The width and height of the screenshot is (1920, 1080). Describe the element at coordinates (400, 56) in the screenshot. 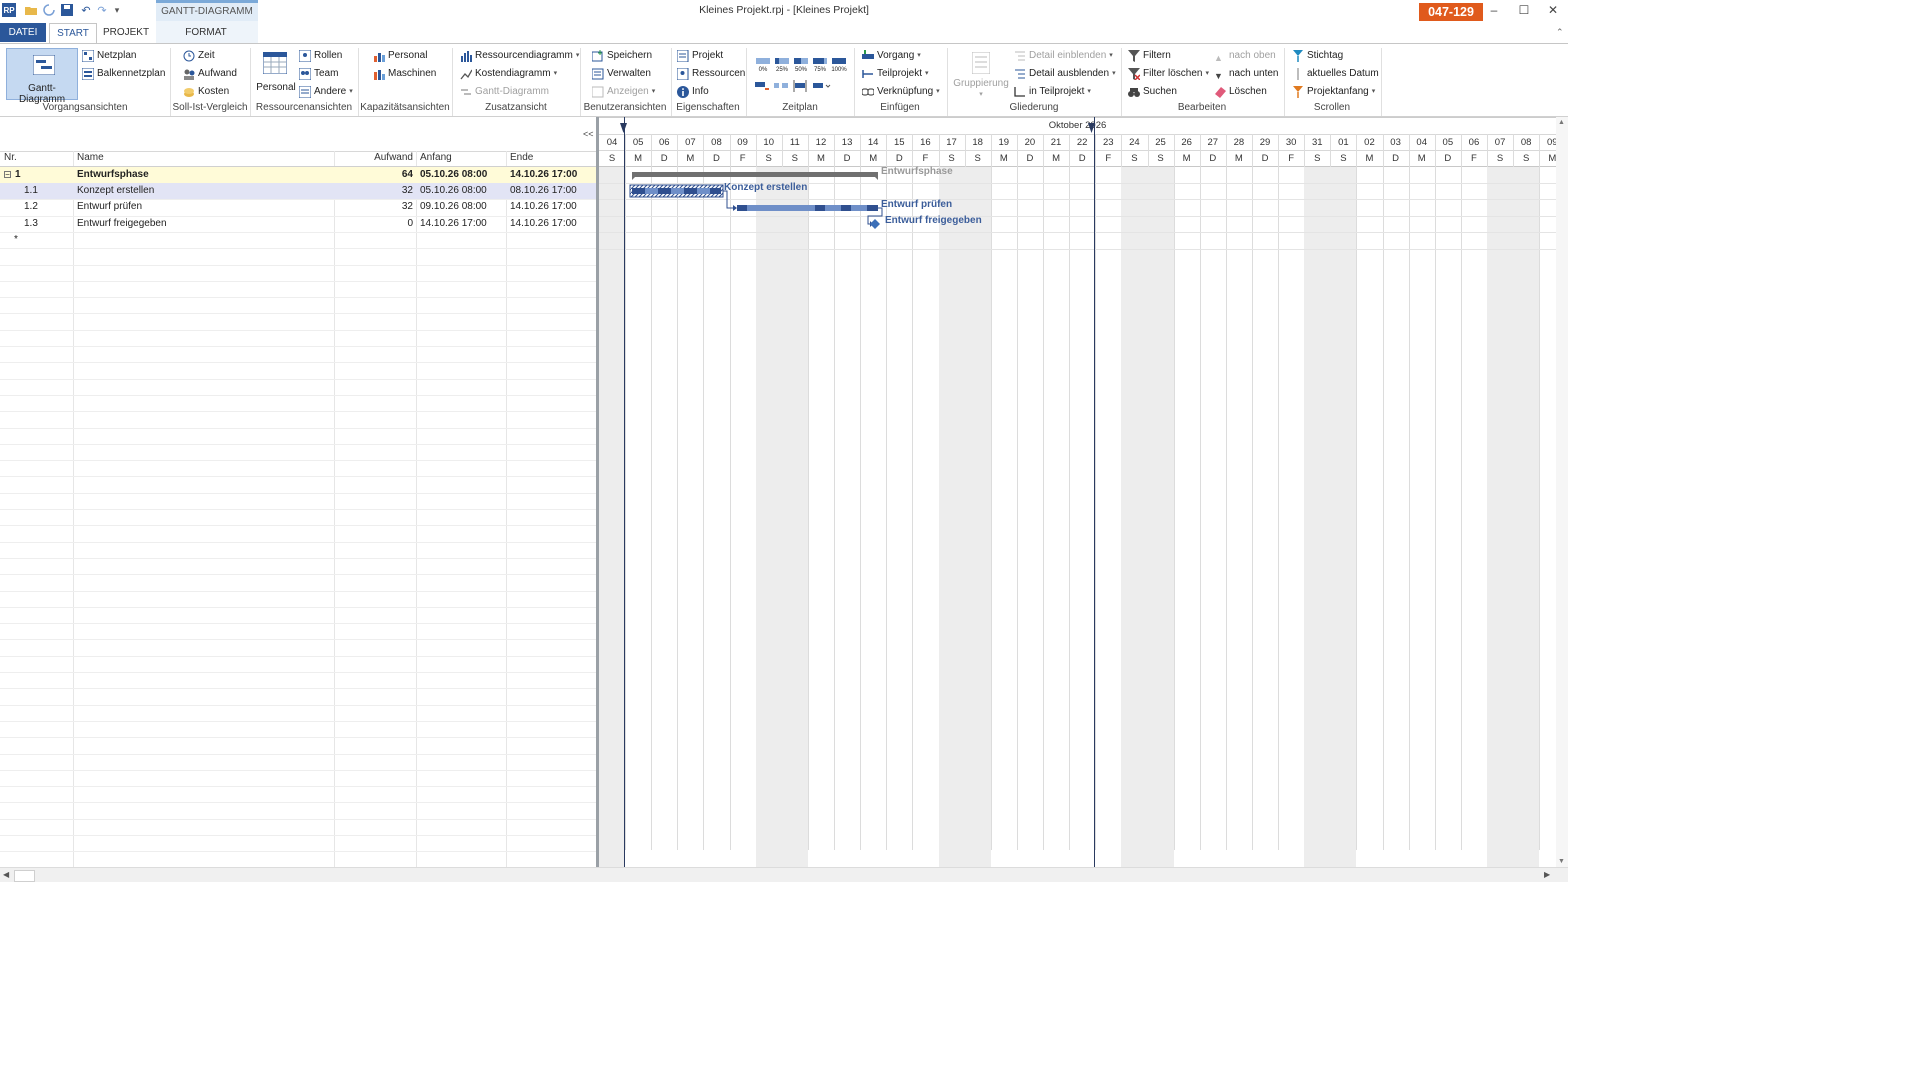

I see `kapazitaet-personal-button: Personal` at that location.